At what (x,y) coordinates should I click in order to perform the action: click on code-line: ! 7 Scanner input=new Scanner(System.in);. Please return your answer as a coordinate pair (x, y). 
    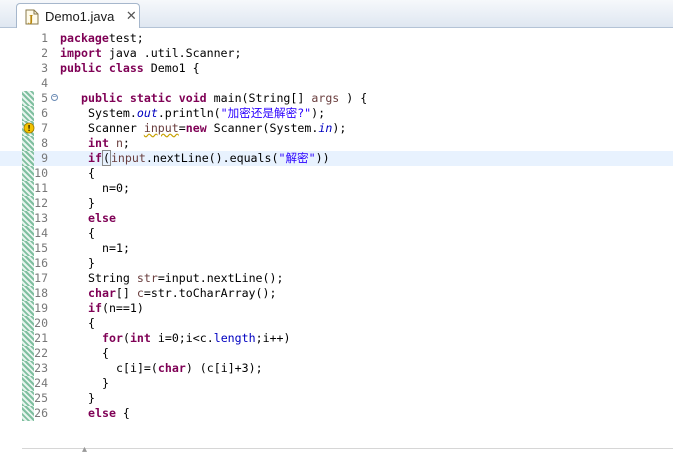
    Looking at the image, I should click on (336, 128).